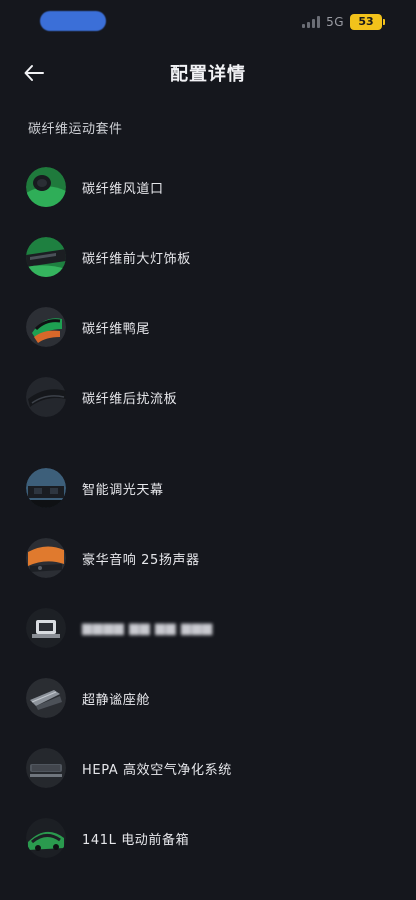 The image size is (416, 900). I want to click on list-item-label: 141L 电动前备箱, so click(136, 840).